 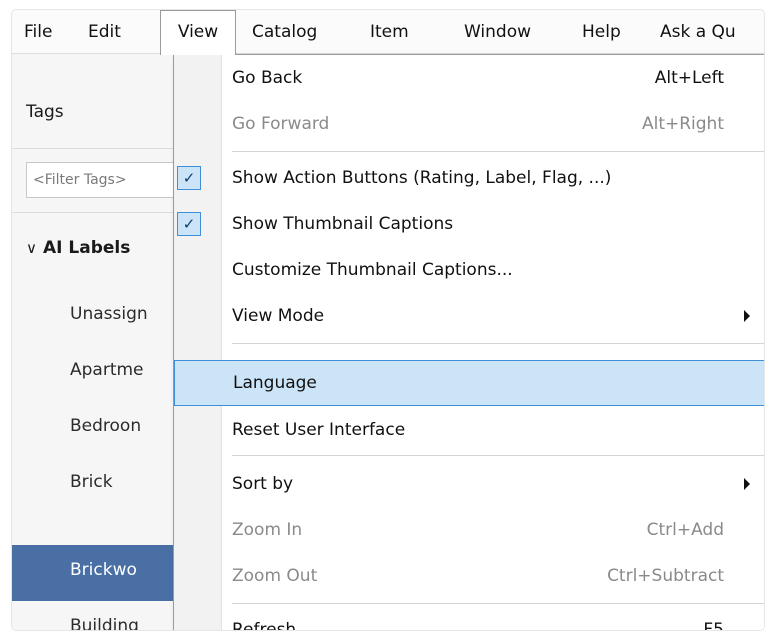 I want to click on tag-item: Building, so click(x=104, y=623).